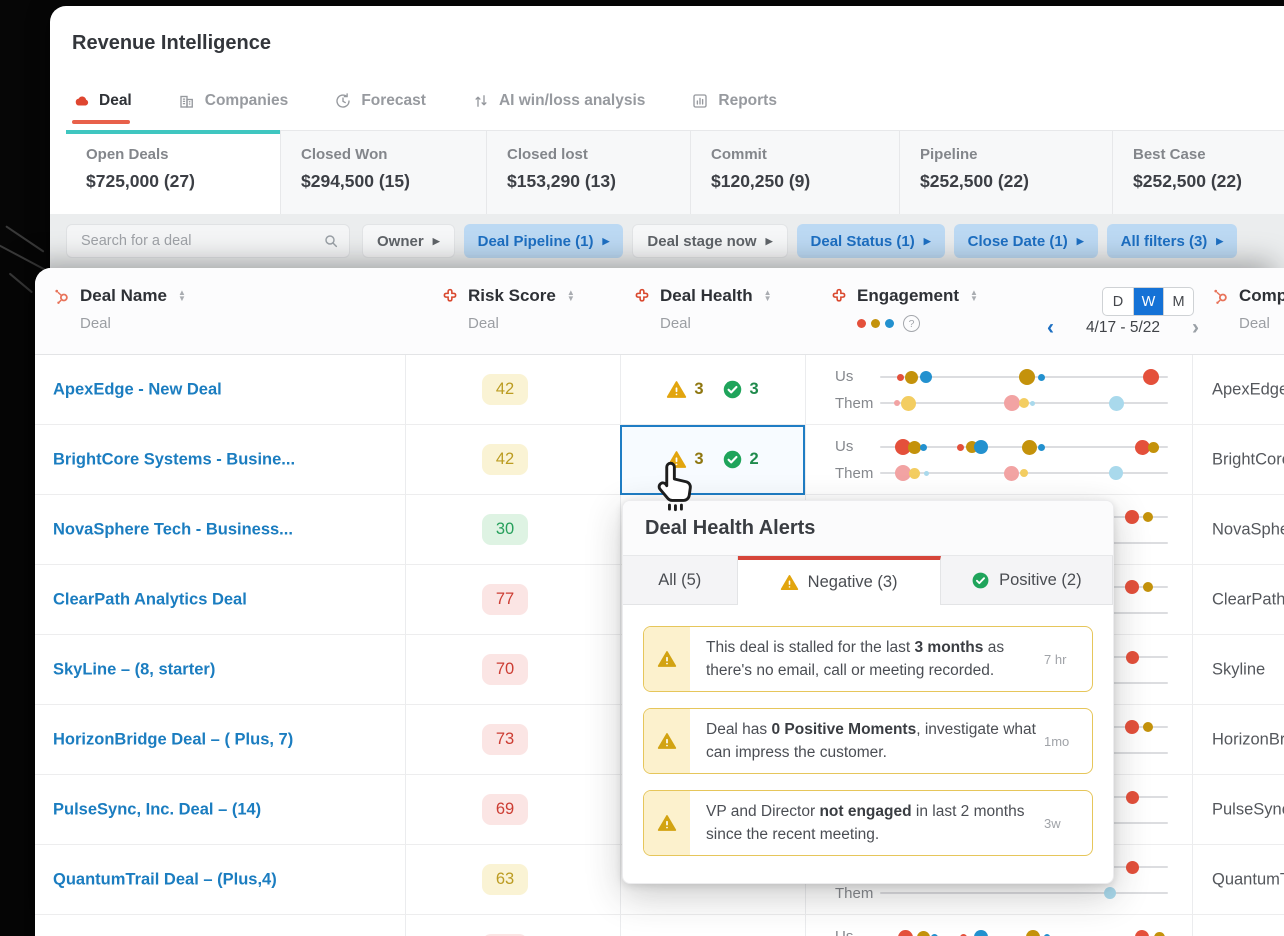 The image size is (1284, 936). Describe the element at coordinates (25, 239) in the screenshot. I see `background-scratch` at that location.